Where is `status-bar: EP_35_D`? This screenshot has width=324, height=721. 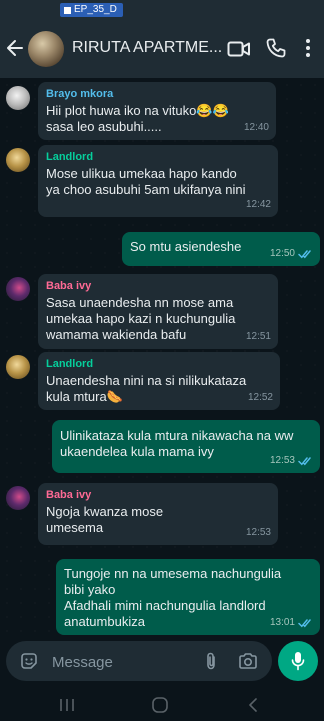 status-bar: EP_35_D is located at coordinates (162, 10).